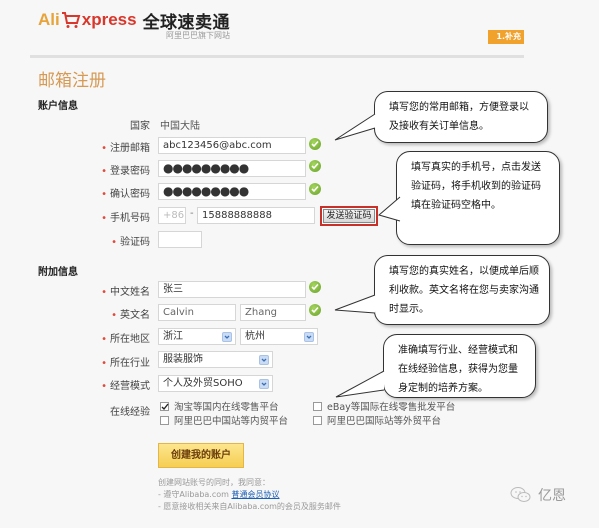  I want to click on experience-option: 淘宝等国内在线零售平台, so click(219, 406).